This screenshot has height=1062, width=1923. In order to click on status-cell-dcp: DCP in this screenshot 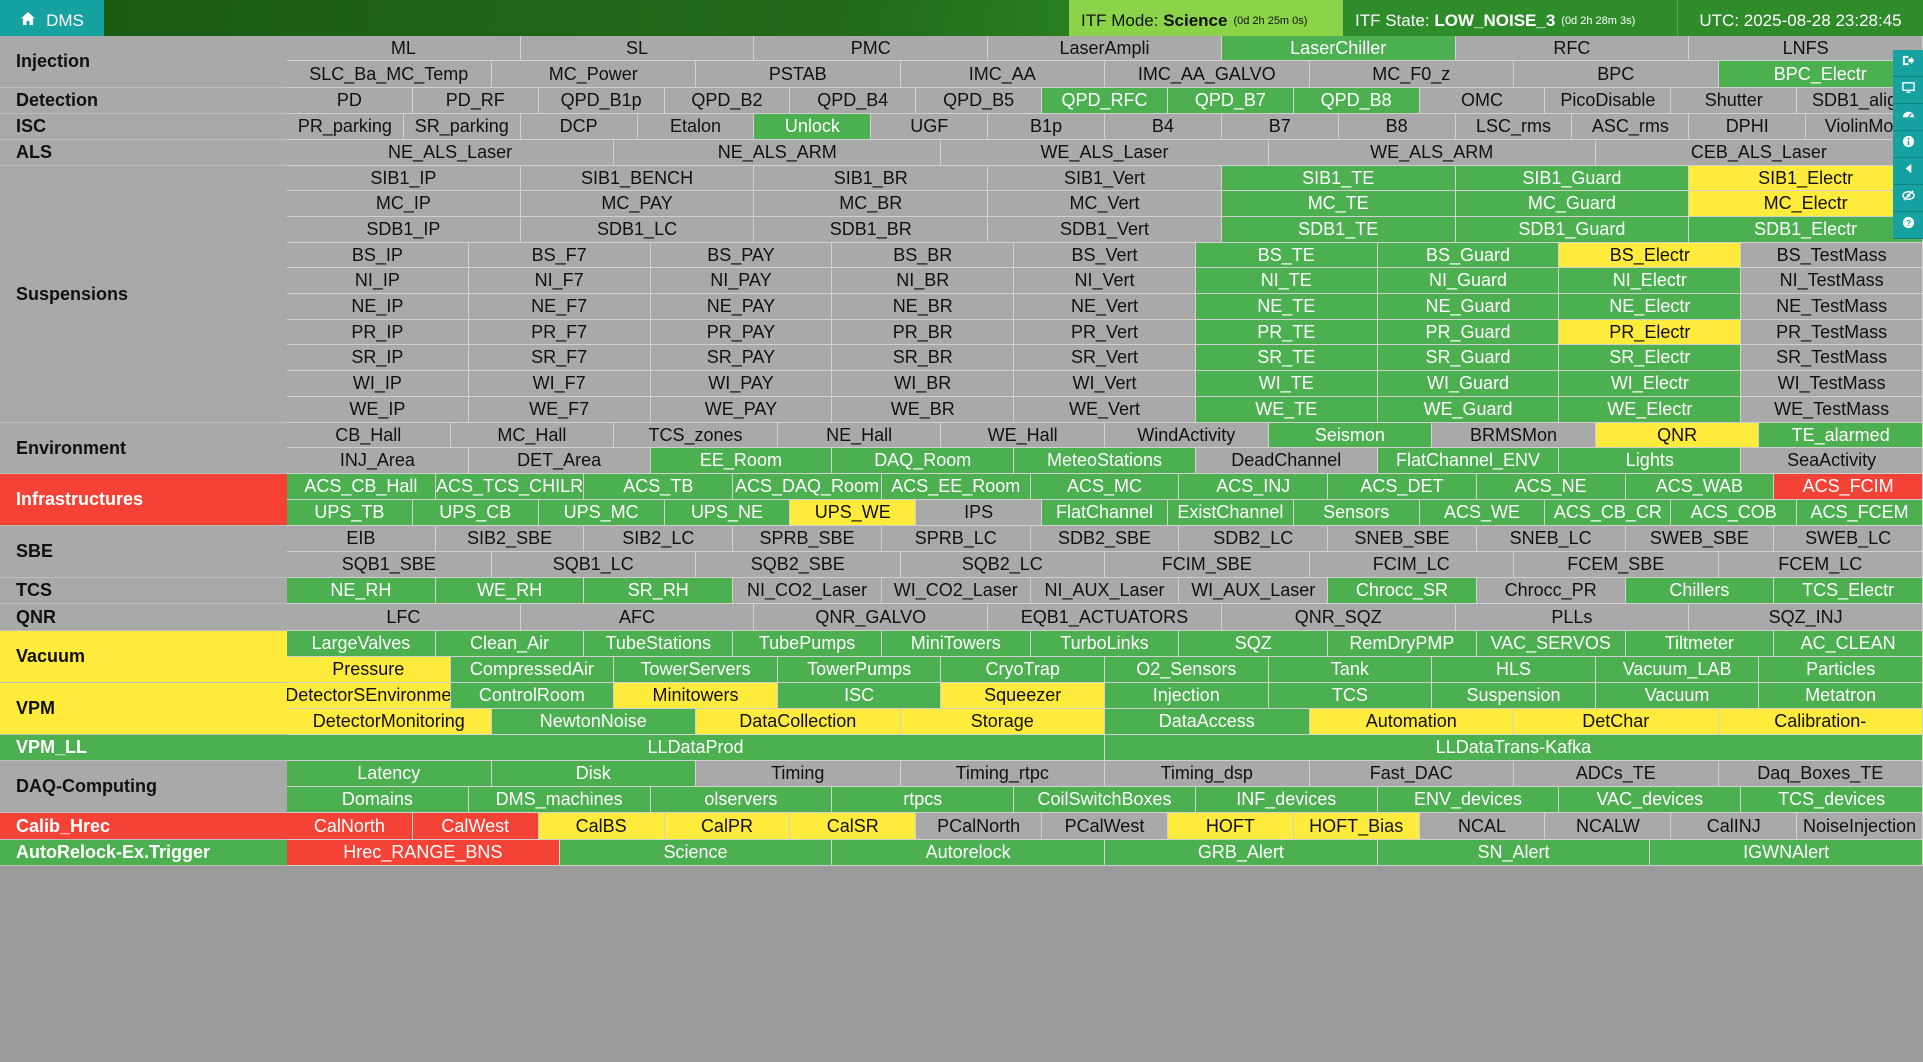, I will do `click(579, 127)`.